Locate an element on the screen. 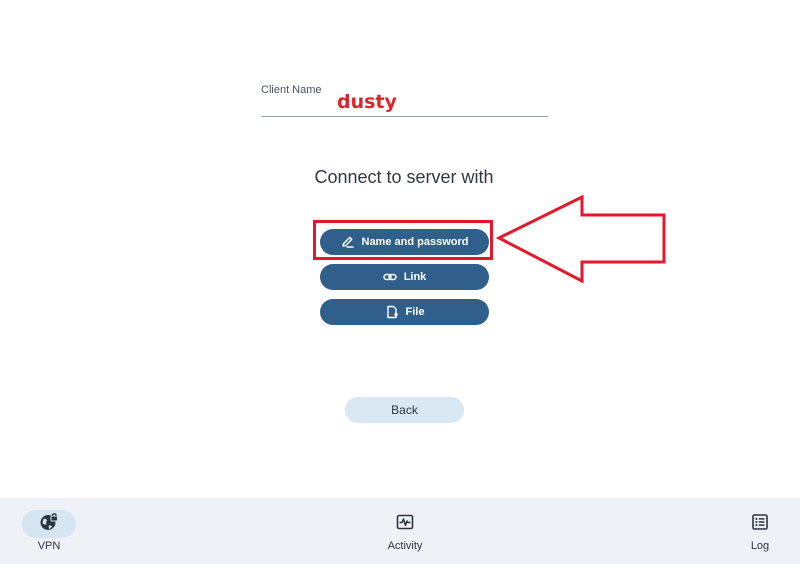 This screenshot has height=564, width=800. client-name-value: dusty is located at coordinates (367, 102).